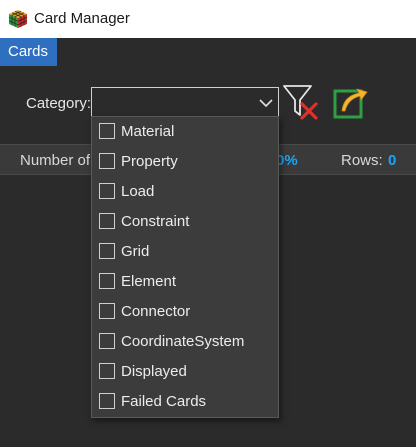  I want to click on option-label: Connector, so click(156, 311).